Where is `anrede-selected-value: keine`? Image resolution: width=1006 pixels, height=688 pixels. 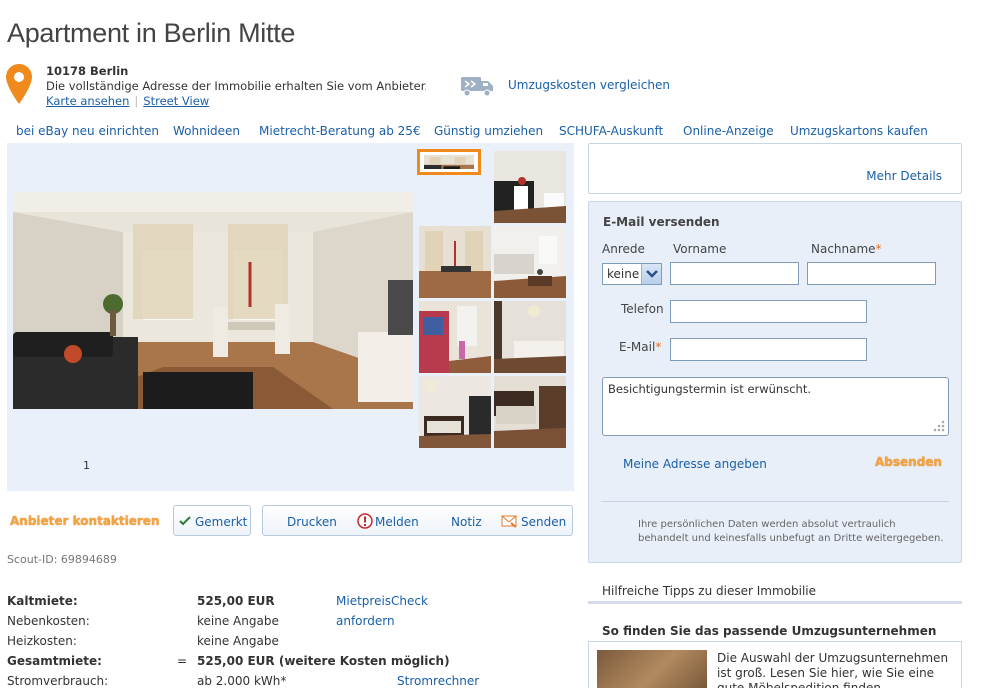
anrede-selected-value: keine is located at coordinates (623, 274).